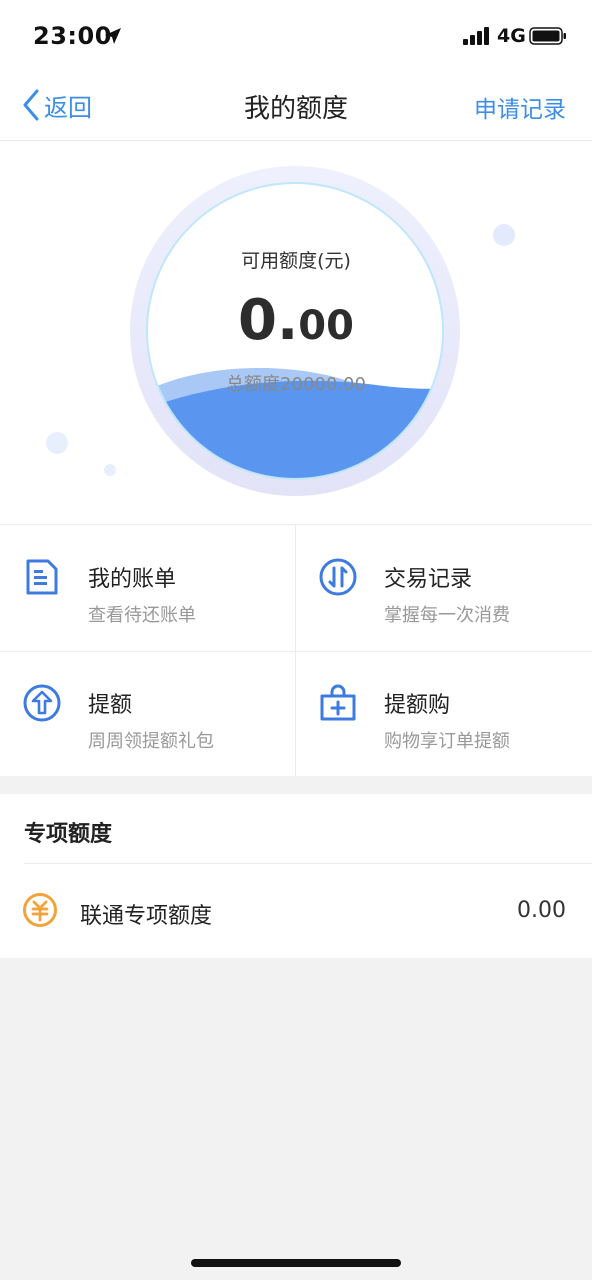 This screenshot has width=592, height=1280. I want to click on grid-item-transaction-record: 交易记录 掌握每一次消费, so click(444, 588).